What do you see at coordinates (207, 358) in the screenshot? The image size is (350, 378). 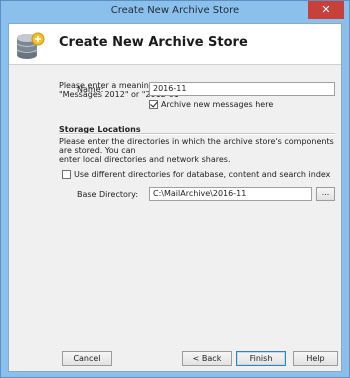 I see `back-button: < Back` at bounding box center [207, 358].